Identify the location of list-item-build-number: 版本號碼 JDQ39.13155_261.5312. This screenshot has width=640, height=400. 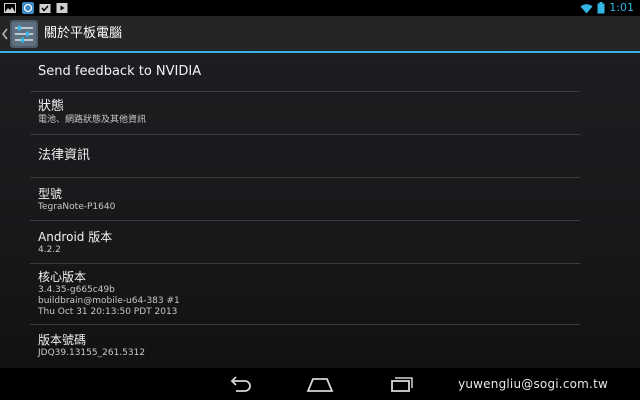
(305, 346).